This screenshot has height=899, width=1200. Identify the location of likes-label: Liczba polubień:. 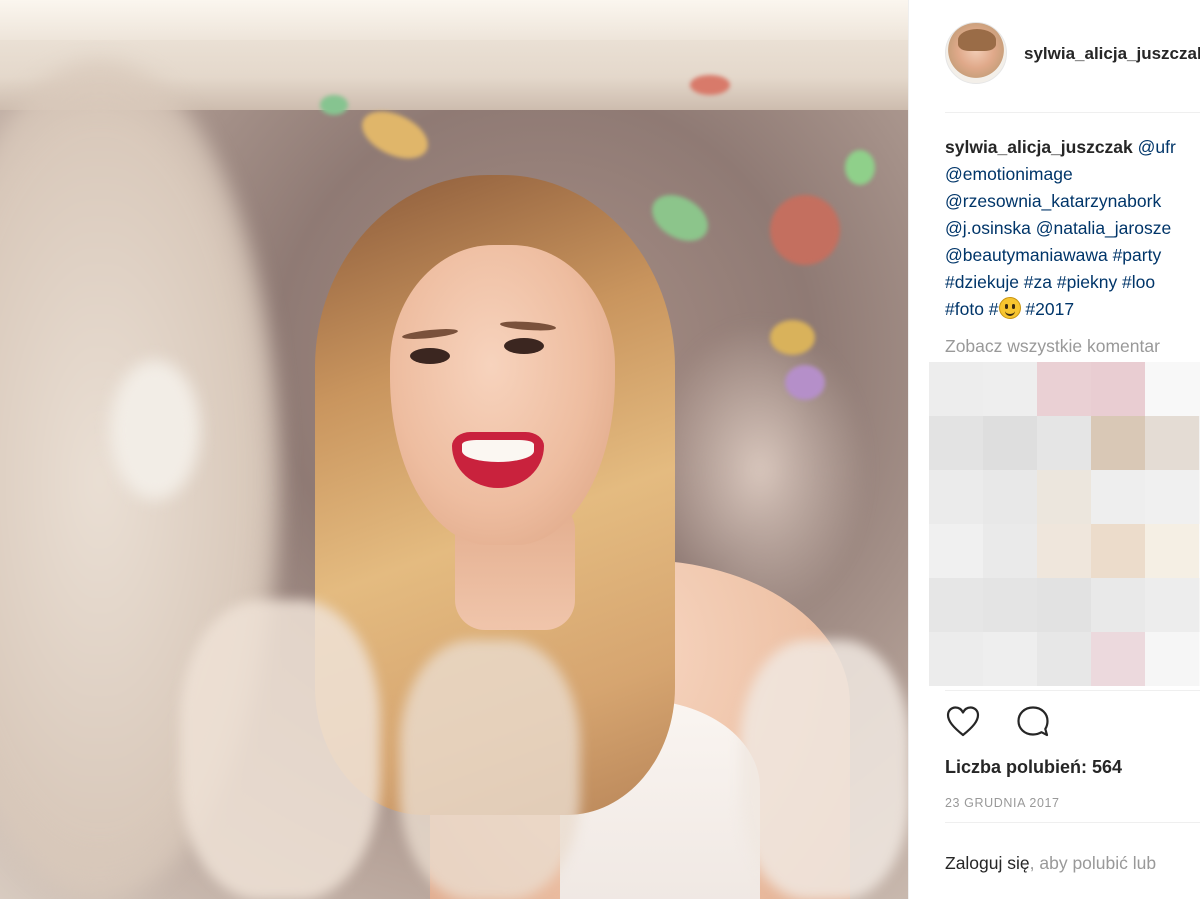
(1016, 767).